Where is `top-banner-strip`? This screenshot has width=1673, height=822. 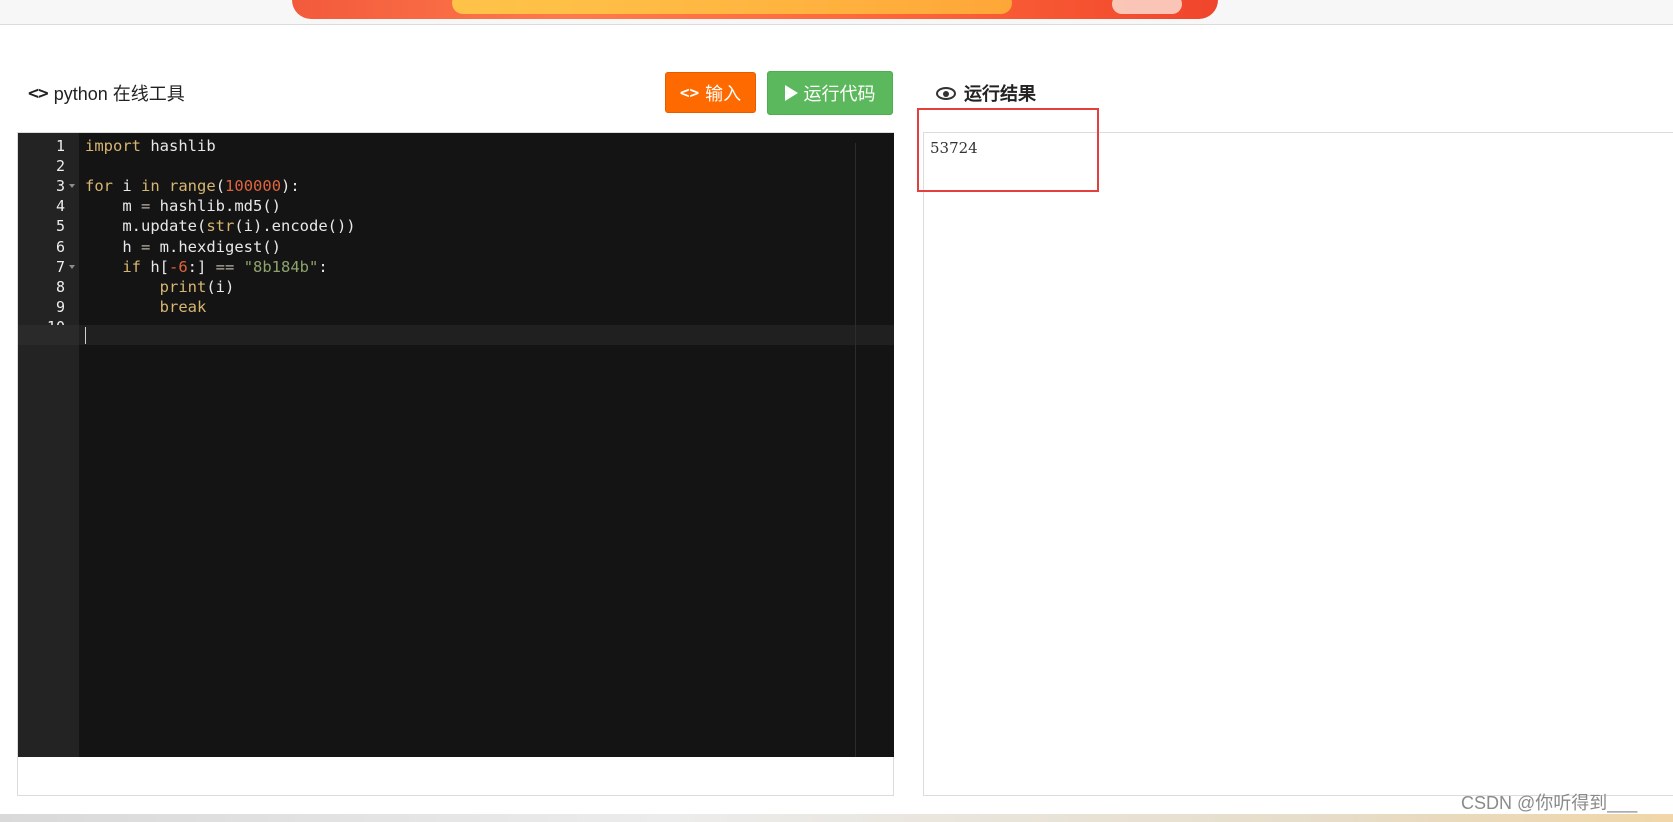
top-banner-strip is located at coordinates (836, 12).